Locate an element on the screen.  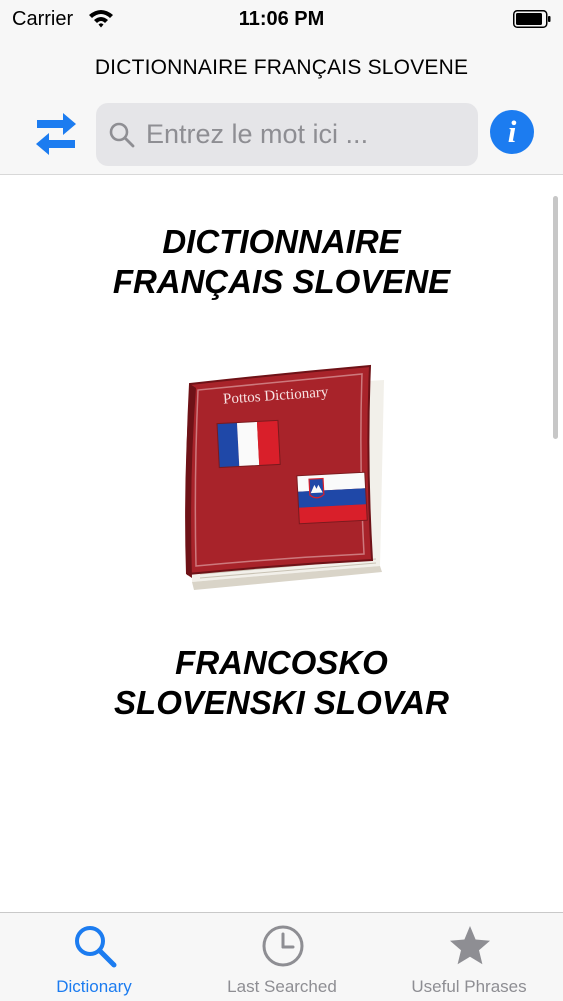
nav-title: DICTIONNAIRE FRANÇAIS SLOVENE is located at coordinates (281, 67).